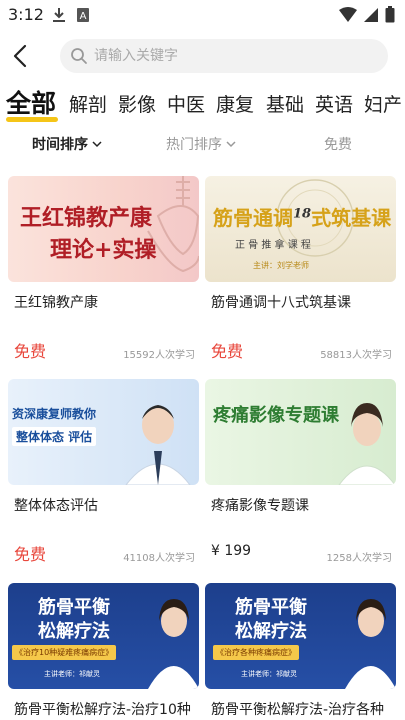 The height and width of the screenshot is (720, 405). Describe the element at coordinates (348, 14) in the screenshot. I see `wifi-icon` at that location.